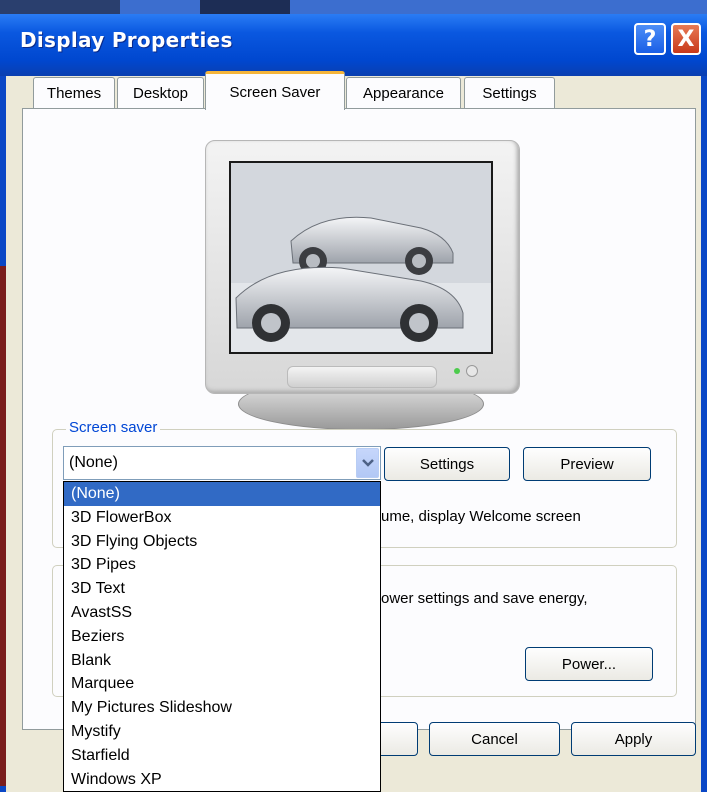 Image resolution: width=707 pixels, height=792 pixels. I want to click on tab-themes: Themes, so click(74, 93).